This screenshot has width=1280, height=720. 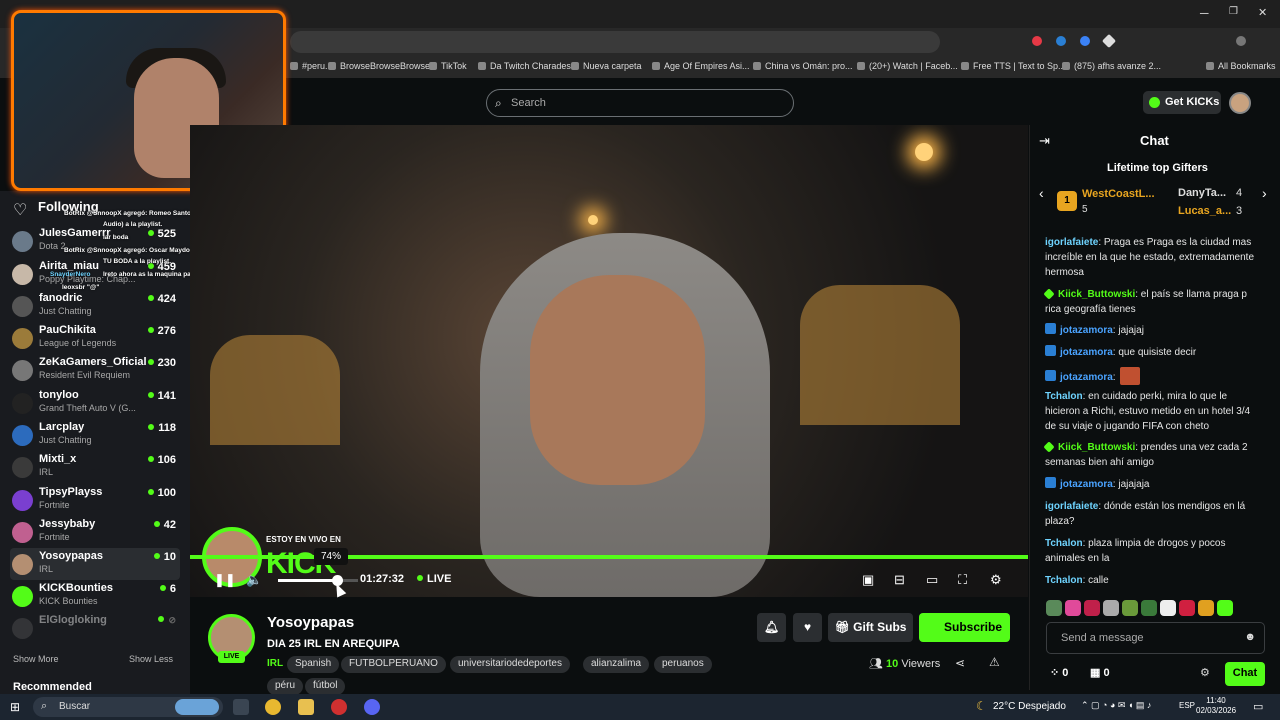 What do you see at coordinates (868, 580) in the screenshot?
I see `pip-icon: ▣` at bounding box center [868, 580].